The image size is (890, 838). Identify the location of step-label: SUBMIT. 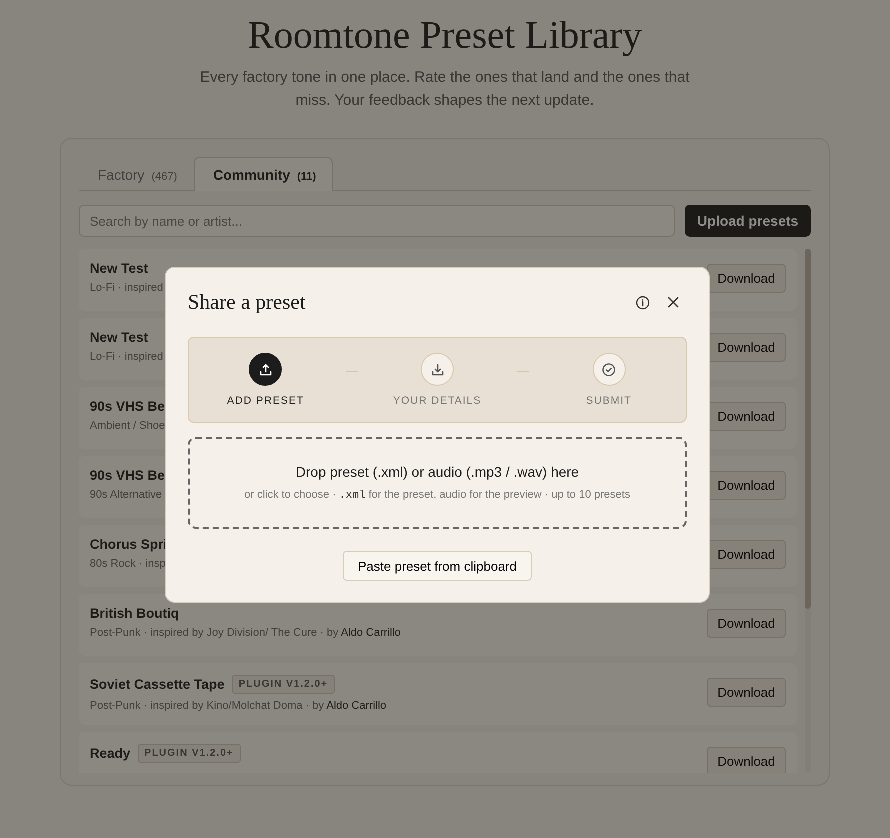
(609, 401).